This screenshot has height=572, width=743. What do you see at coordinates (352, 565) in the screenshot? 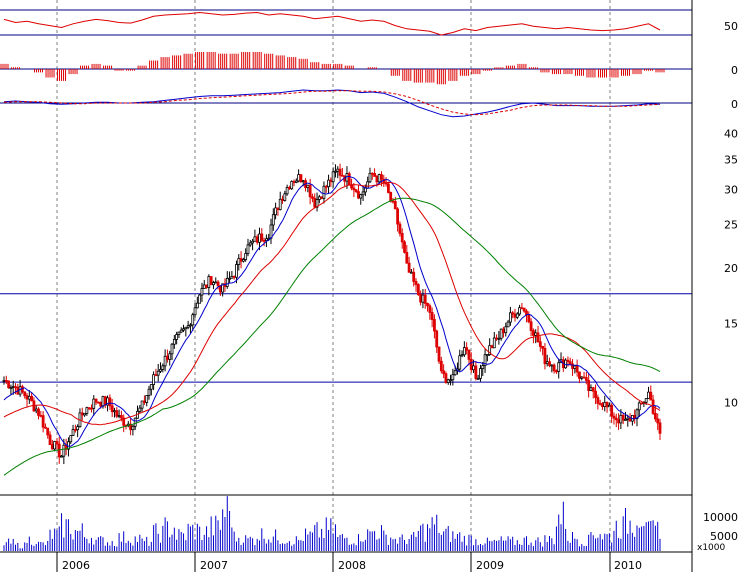
I see `x-label-2008: 2008` at bounding box center [352, 565].